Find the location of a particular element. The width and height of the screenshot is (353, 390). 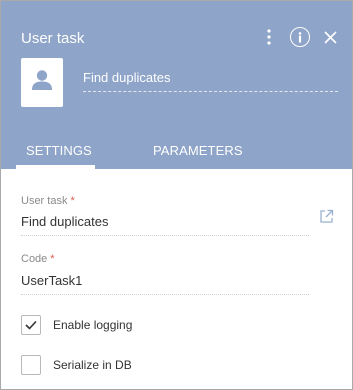

user-task-label: User task * is located at coordinates (48, 201).